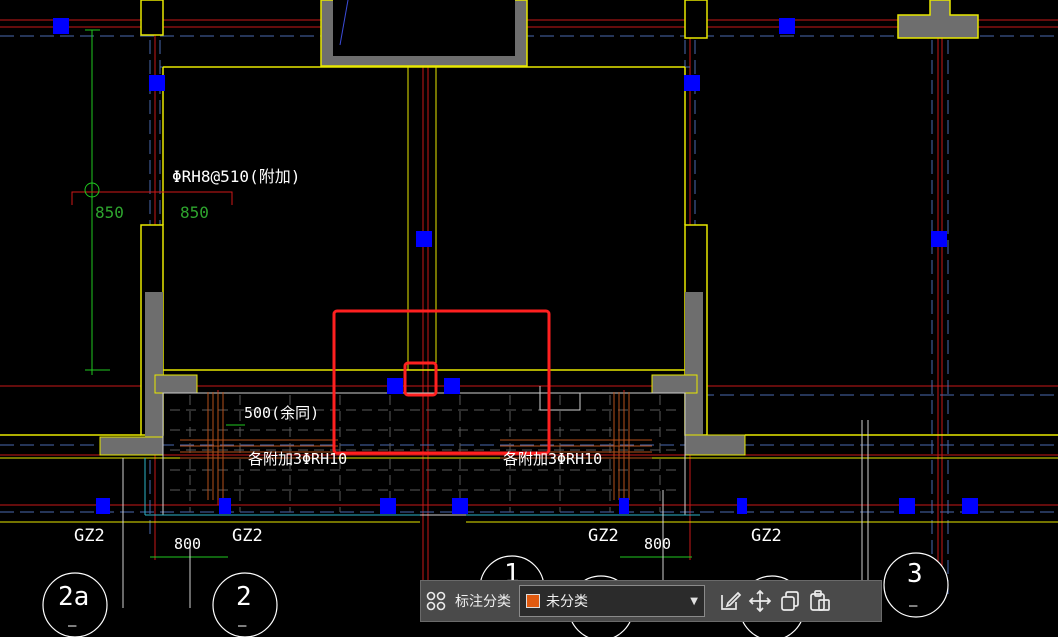  What do you see at coordinates (441, 382) in the screenshot?
I see `selection-box-outer` at bounding box center [441, 382].